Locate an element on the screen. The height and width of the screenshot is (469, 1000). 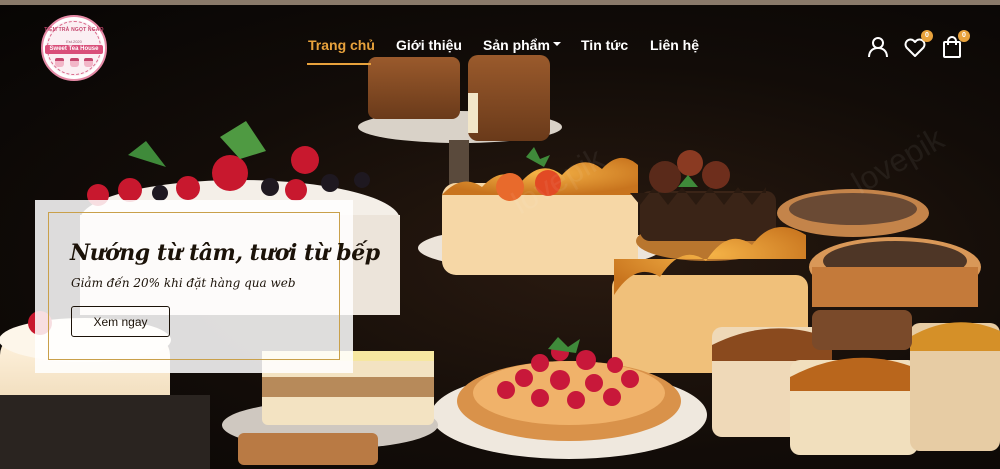
logo-cakes-icon is located at coordinates (74, 63).